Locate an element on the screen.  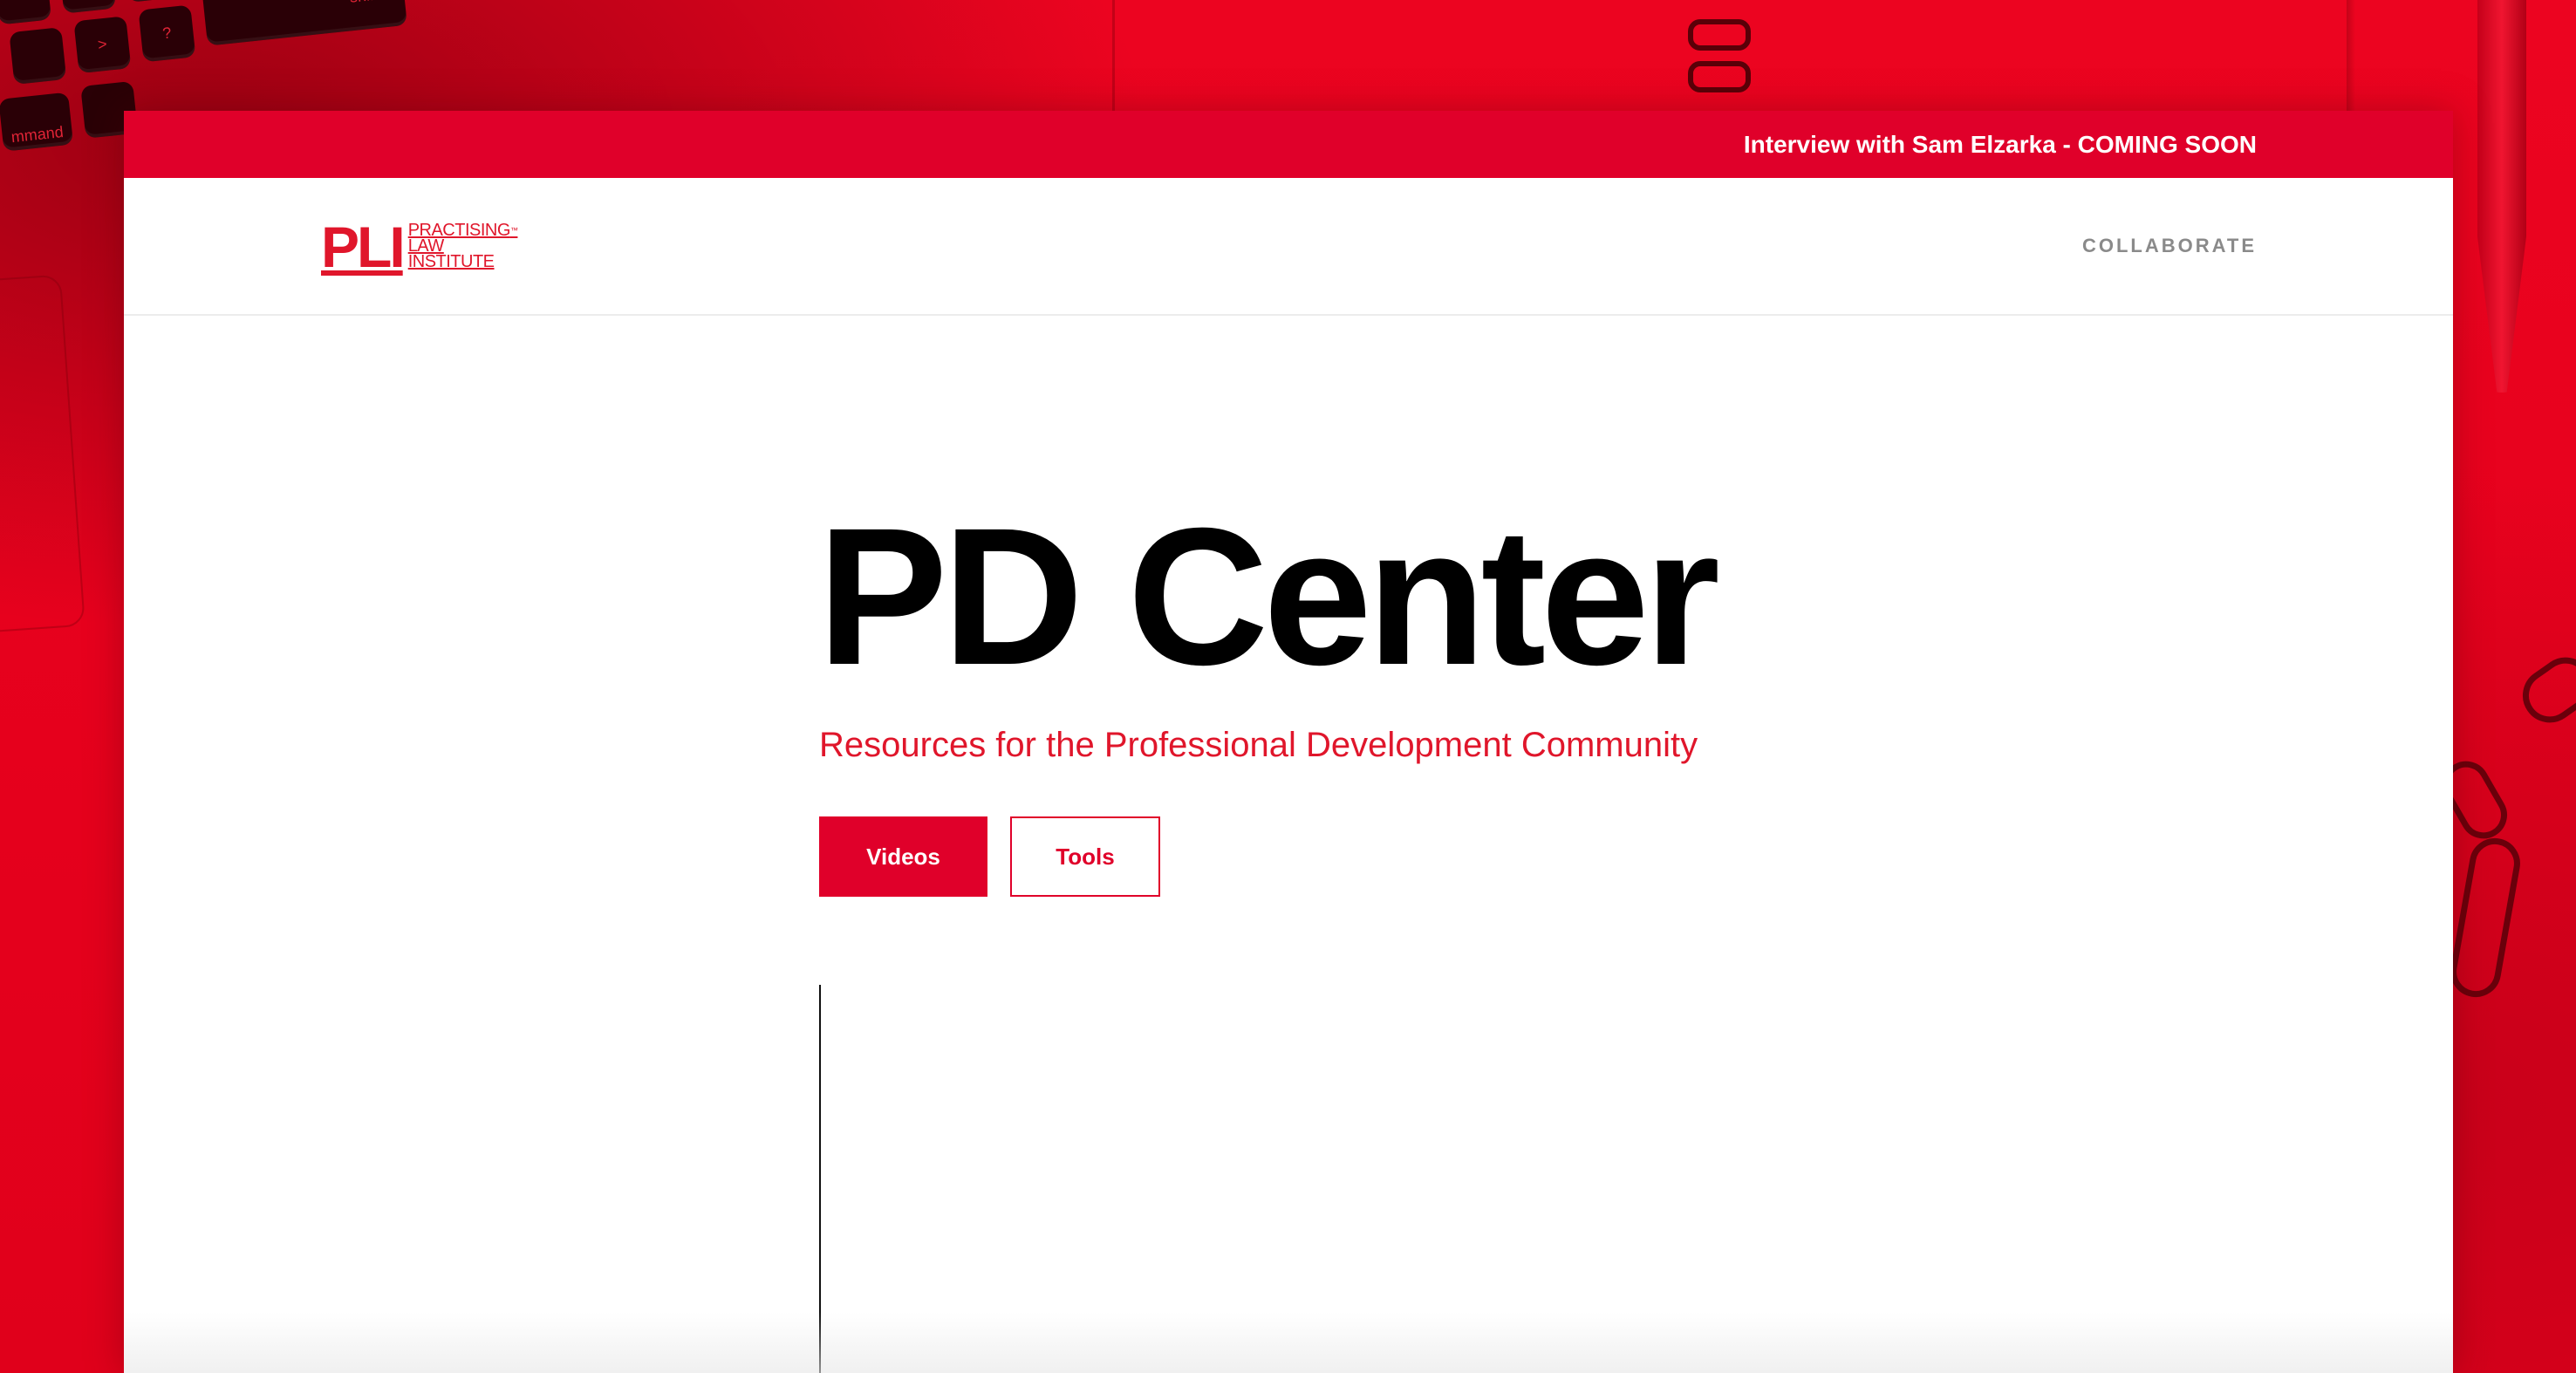
keyboard-key-label: > is located at coordinates (102, 44).